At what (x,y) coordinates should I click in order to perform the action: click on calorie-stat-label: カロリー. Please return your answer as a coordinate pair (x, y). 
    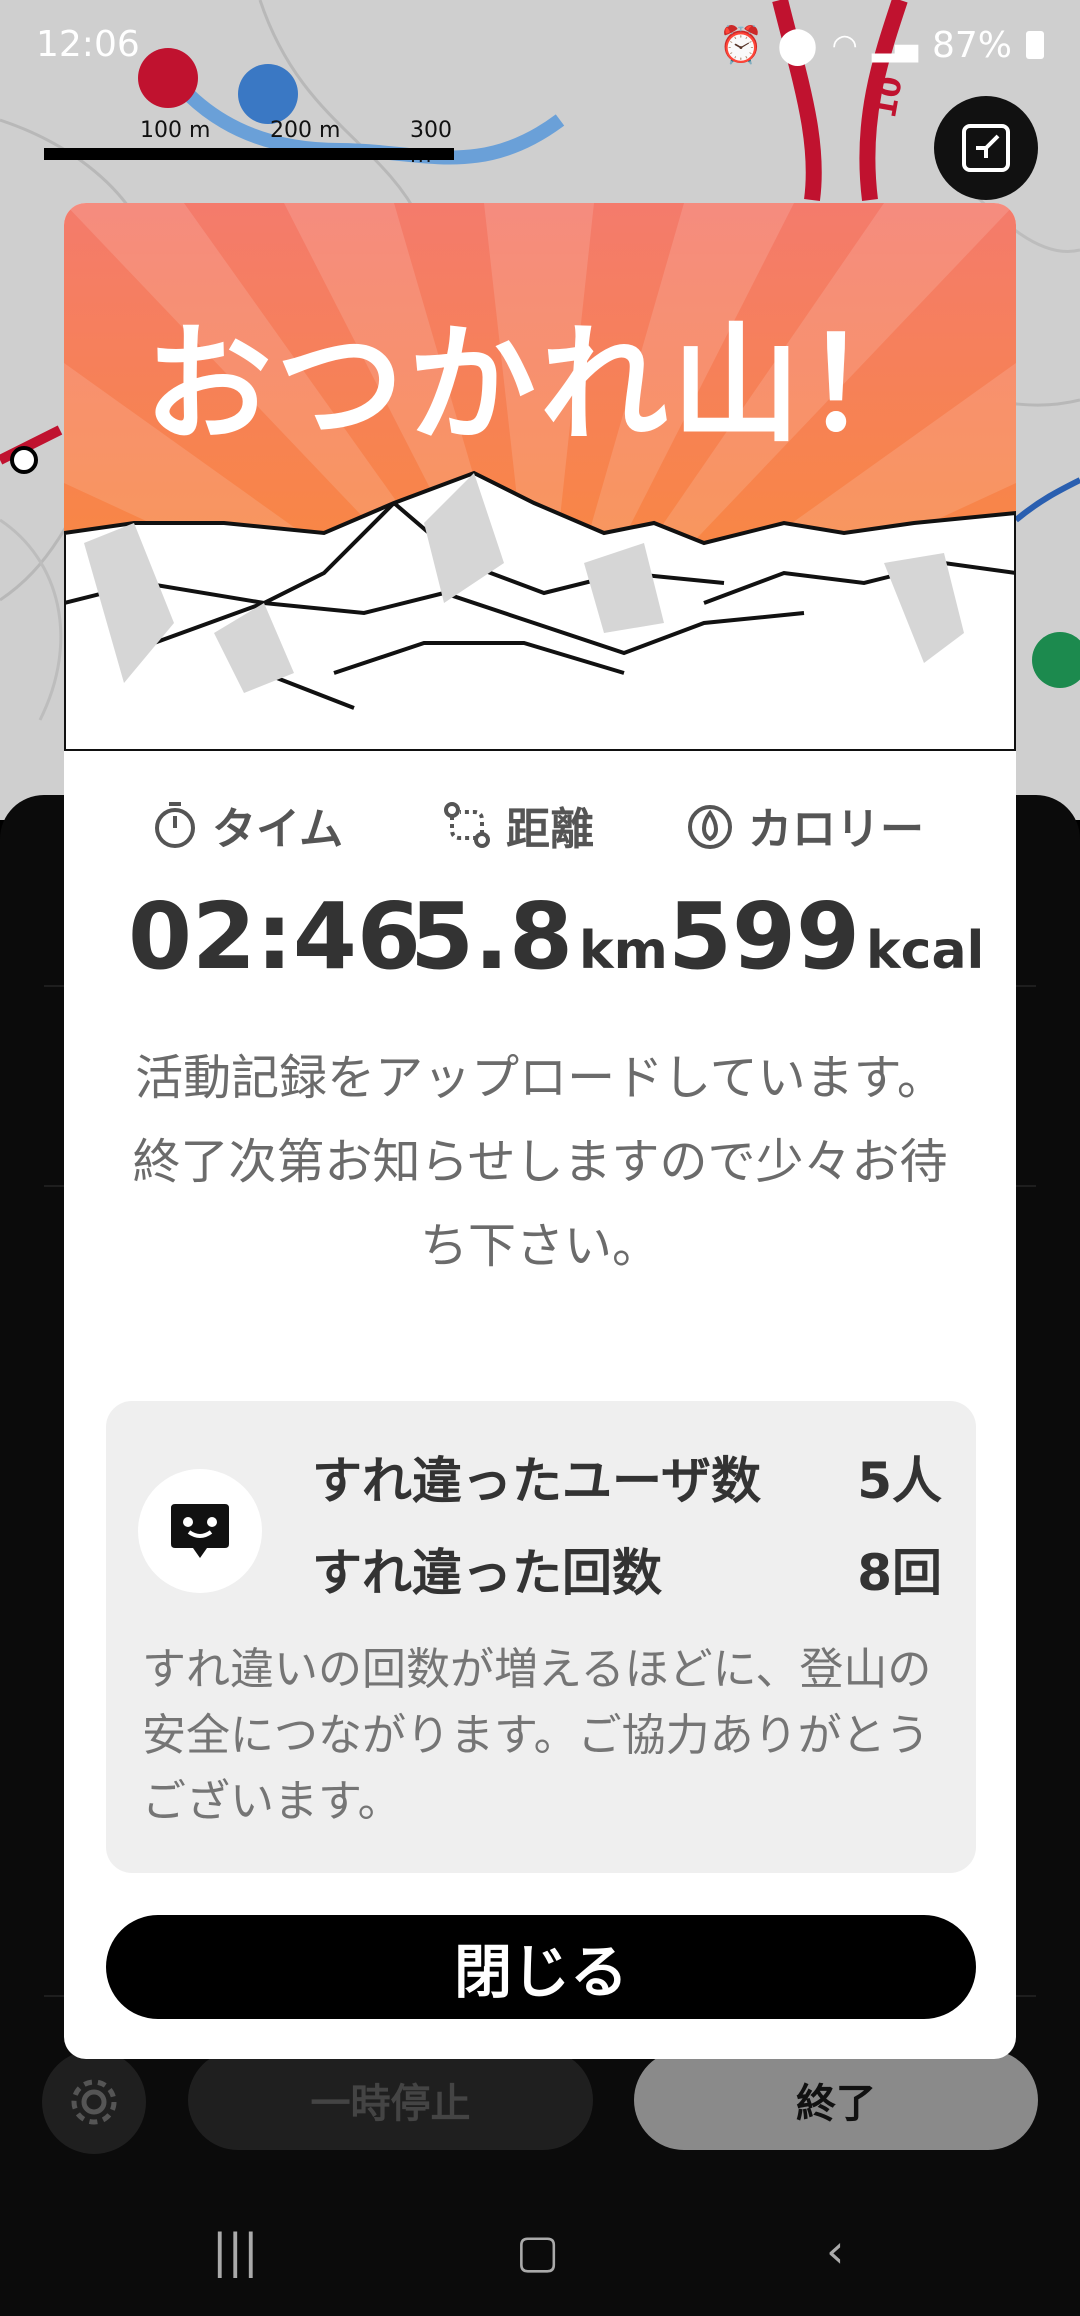
    Looking at the image, I should click on (805, 825).